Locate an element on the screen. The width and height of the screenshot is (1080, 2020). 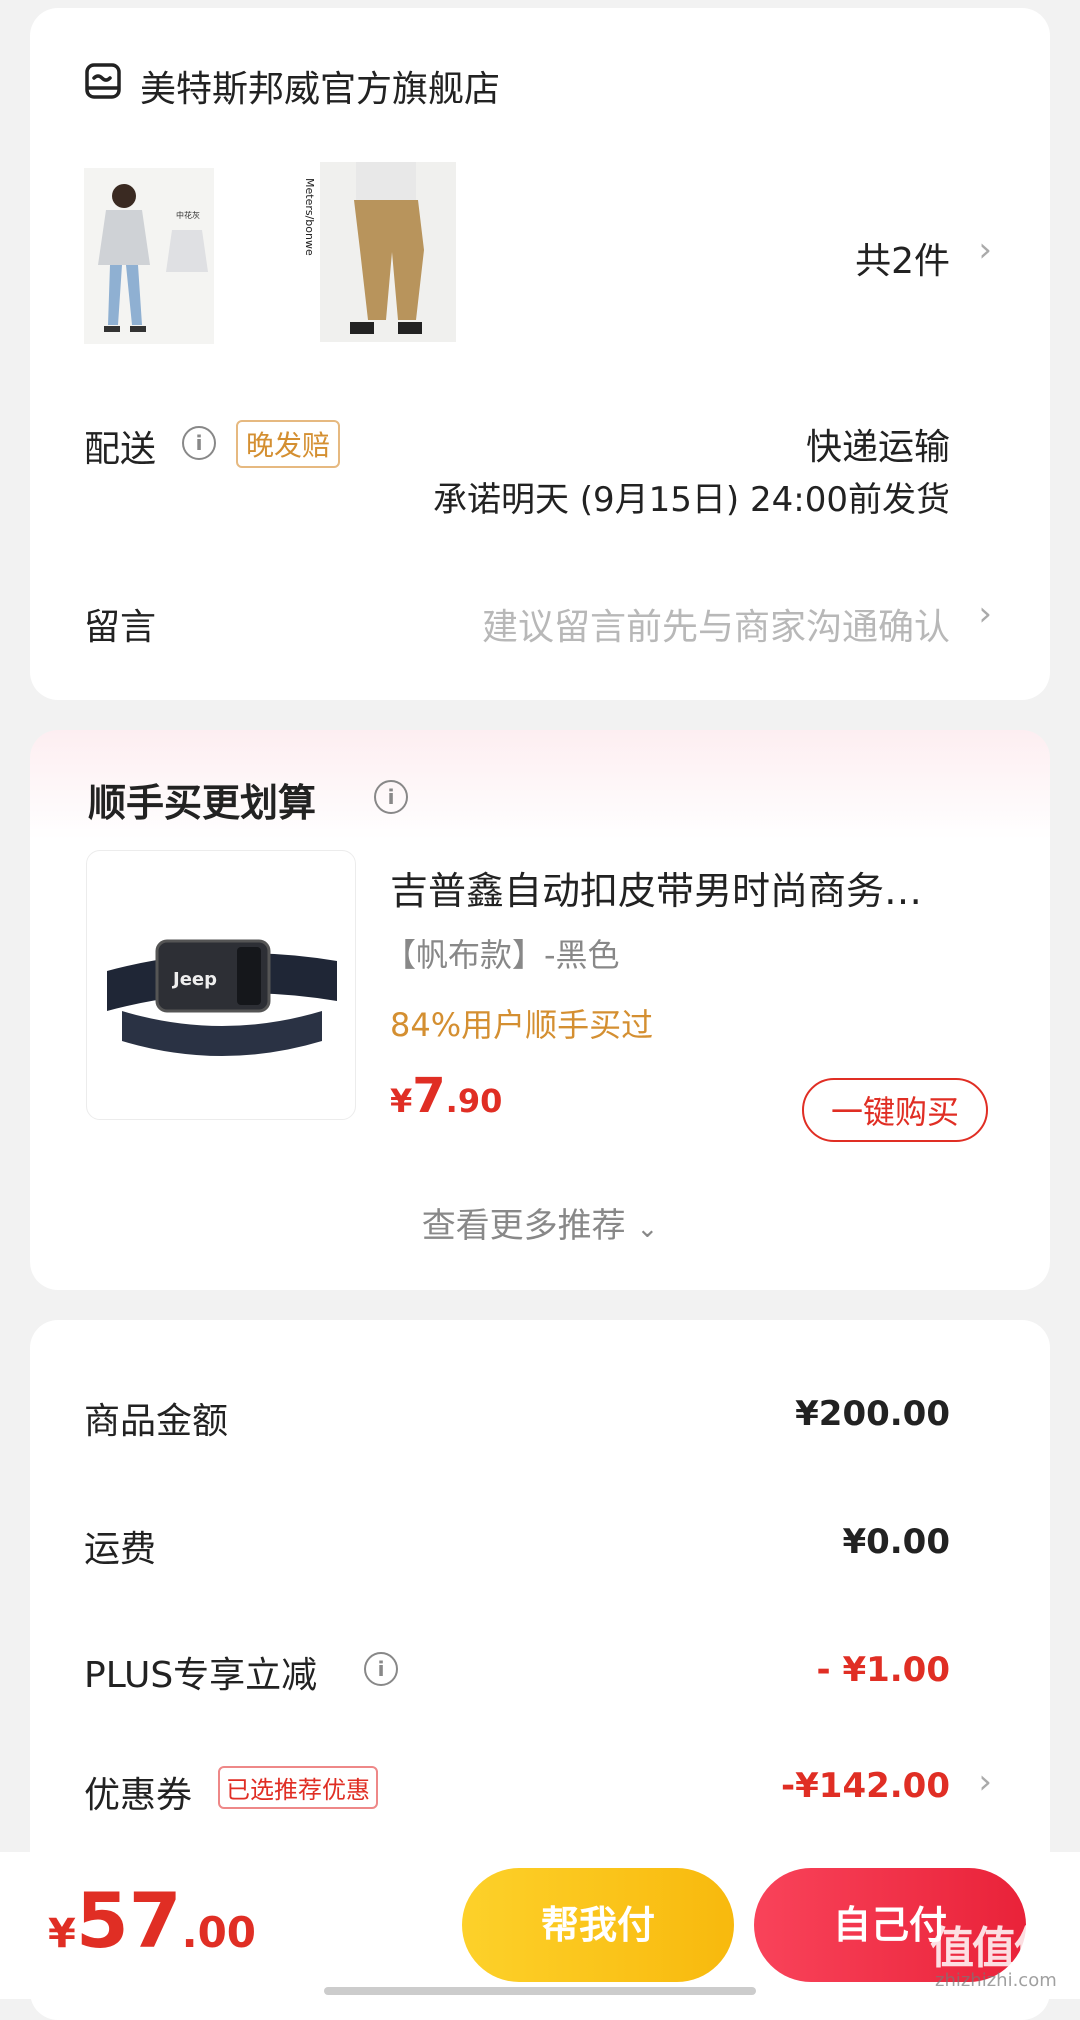
total-price: ¥57.00 is located at coordinates (152, 1920).